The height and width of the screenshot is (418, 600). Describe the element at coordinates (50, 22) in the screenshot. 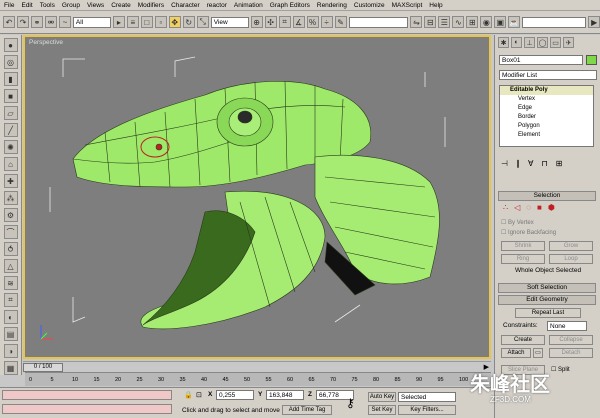

I see `unlink-icon: ⚮` at that location.